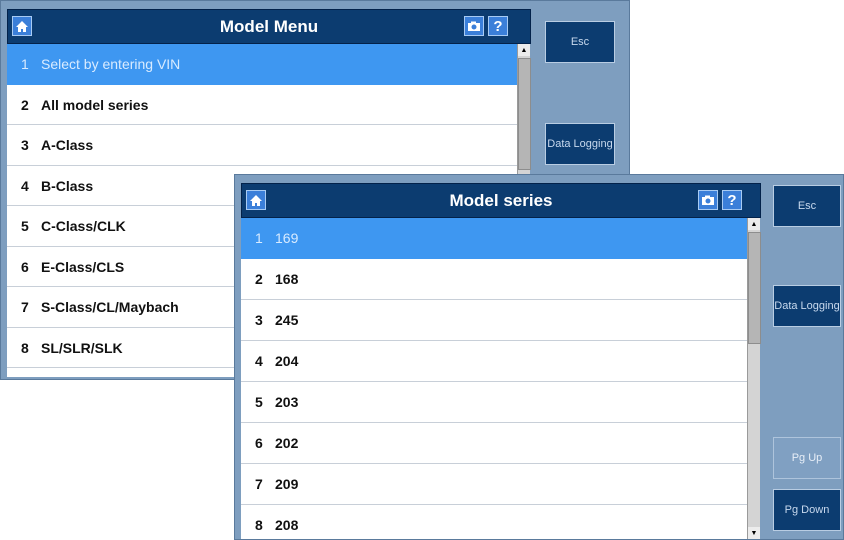  What do you see at coordinates (262, 145) in the screenshot?
I see `list-item: 3 A-Class` at bounding box center [262, 145].